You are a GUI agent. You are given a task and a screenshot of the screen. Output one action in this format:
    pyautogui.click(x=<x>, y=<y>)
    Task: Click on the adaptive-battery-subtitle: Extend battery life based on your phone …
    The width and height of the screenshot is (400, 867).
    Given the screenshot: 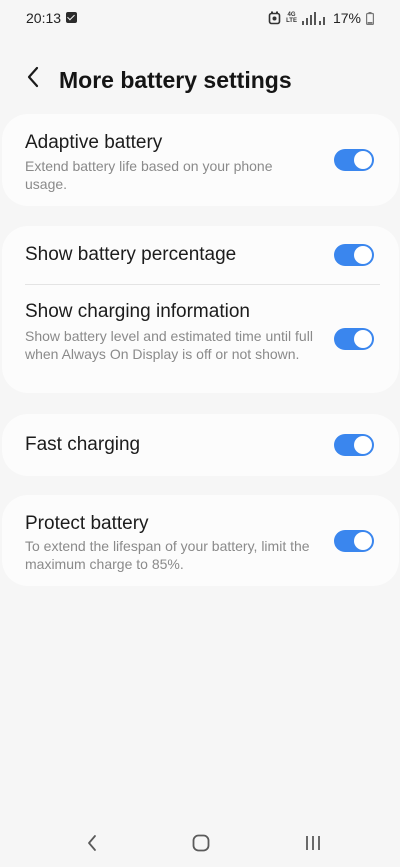 What is the action you would take?
    pyautogui.click(x=149, y=175)
    